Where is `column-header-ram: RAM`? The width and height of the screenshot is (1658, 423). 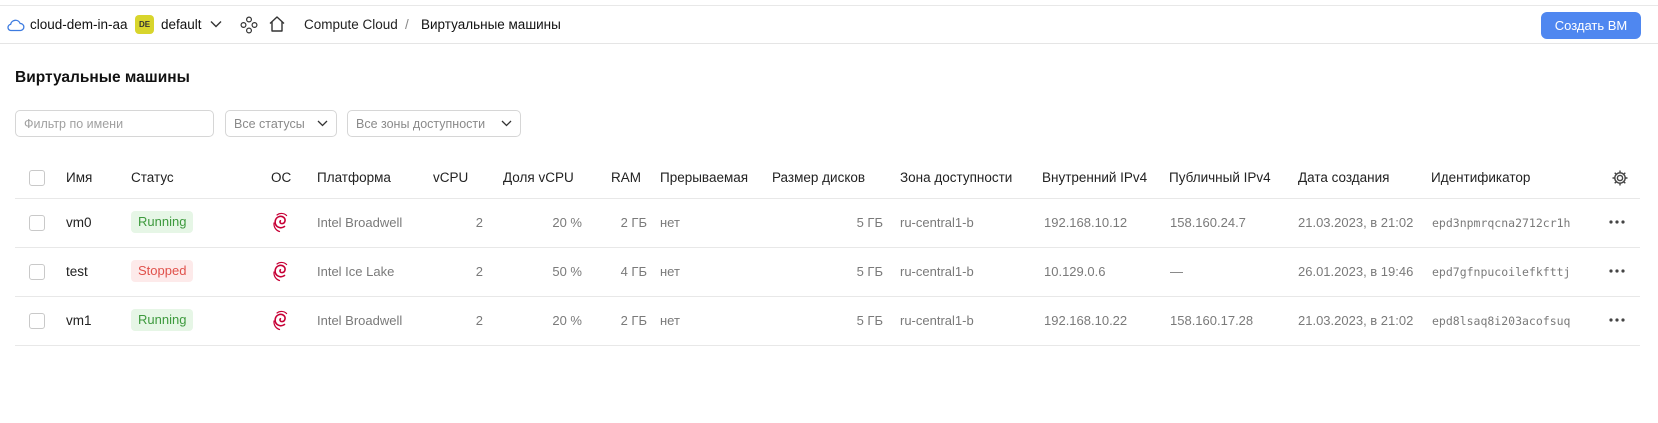
column-header-ram: RAM is located at coordinates (626, 177).